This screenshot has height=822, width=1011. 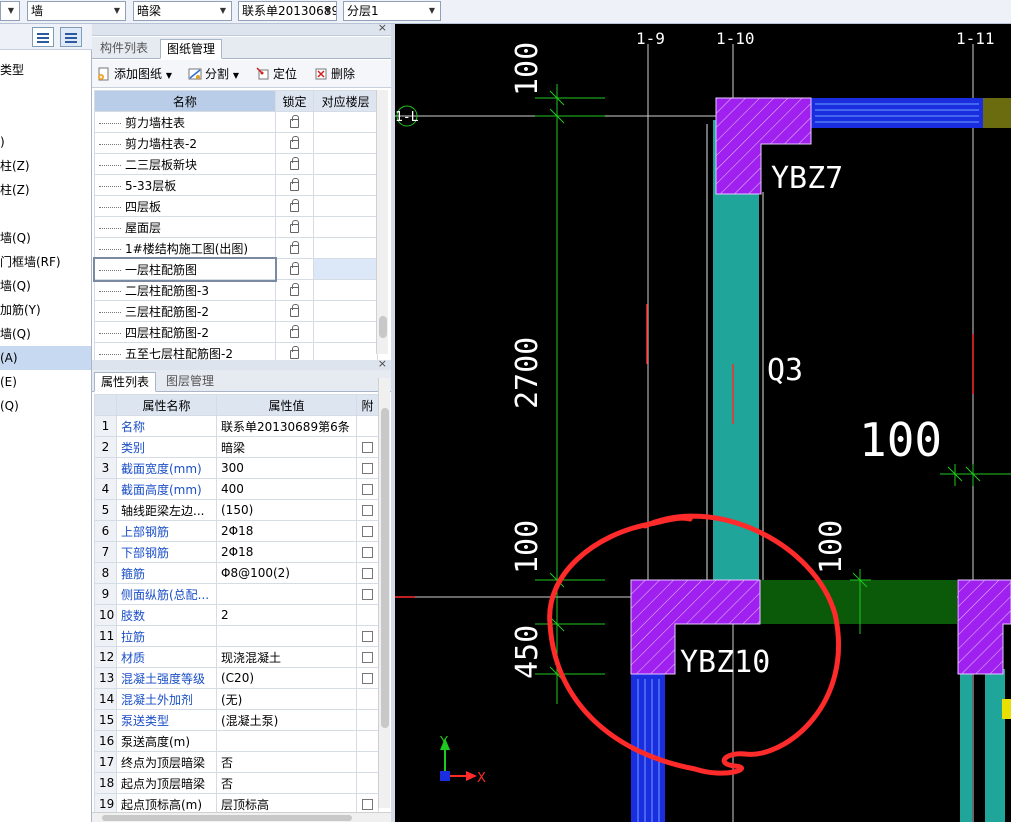 I want to click on property-value: 2, so click(x=286, y=615).